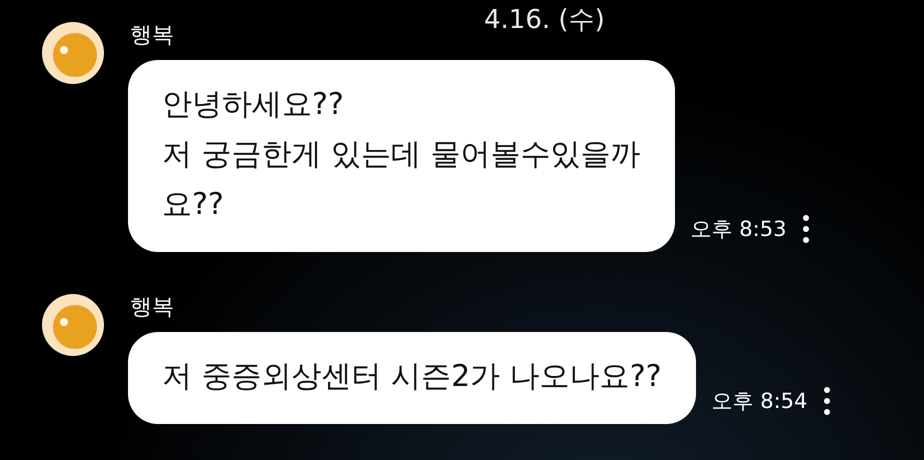 This screenshot has height=460, width=924. What do you see at coordinates (412, 378) in the screenshot?
I see `message-bubble: 저 중증외상센터 시즌2가 나오나요??` at bounding box center [412, 378].